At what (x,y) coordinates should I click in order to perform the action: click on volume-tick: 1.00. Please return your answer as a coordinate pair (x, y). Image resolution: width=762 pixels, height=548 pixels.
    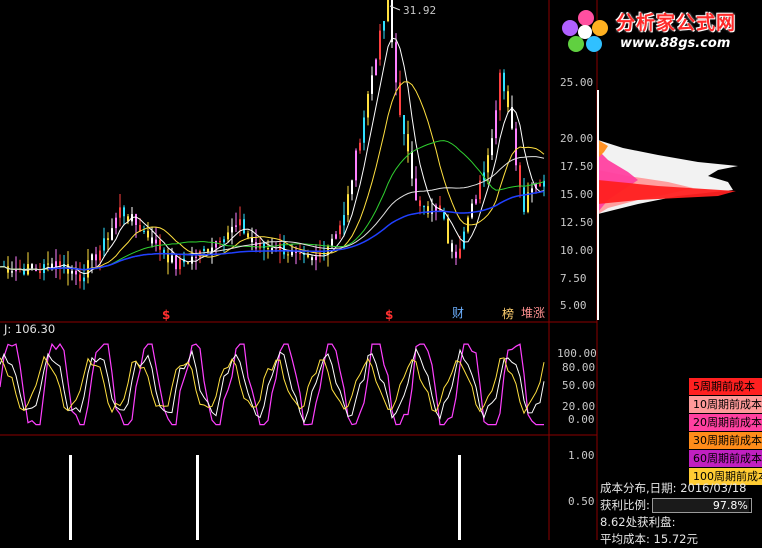
    Looking at the image, I should click on (581, 455).